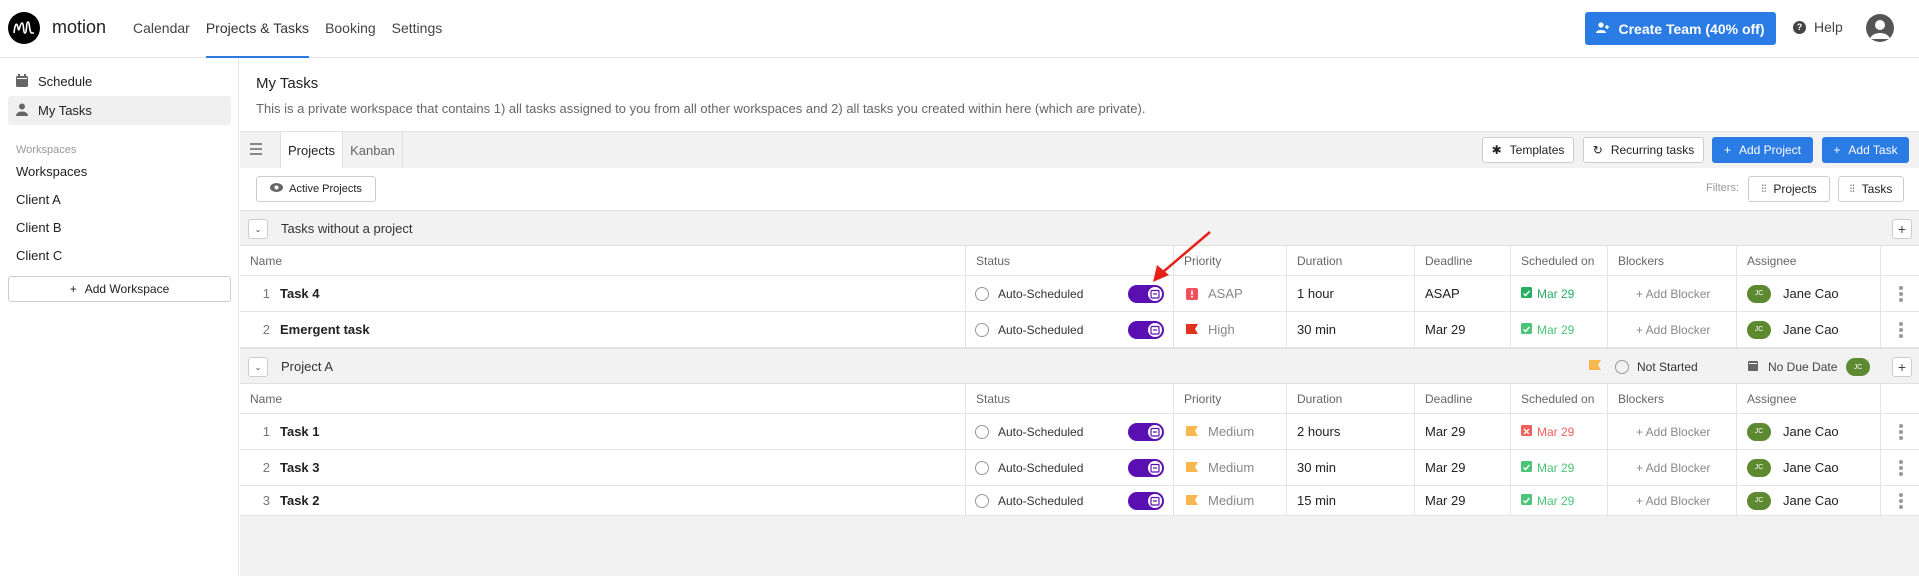 Image resolution: width=1919 pixels, height=576 pixels. Describe the element at coordinates (350, 29) in the screenshot. I see `nav-booking: Booking` at that location.